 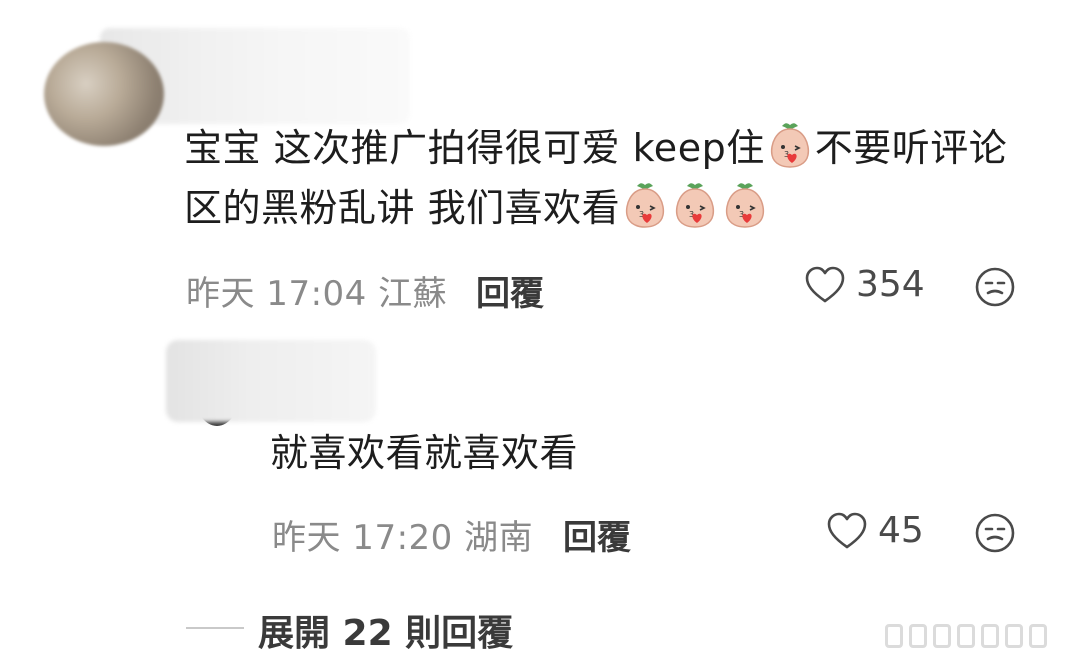 What do you see at coordinates (474, 148) in the screenshot?
I see `comment-text-part-1: 宝宝 这次推广拍得很可爱 keep住` at bounding box center [474, 148].